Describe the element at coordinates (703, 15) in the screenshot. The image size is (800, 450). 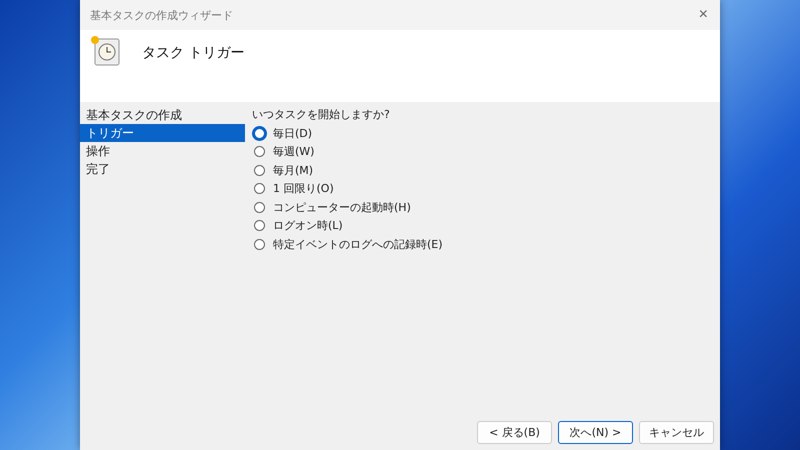
I see `close-button: ×` at that location.